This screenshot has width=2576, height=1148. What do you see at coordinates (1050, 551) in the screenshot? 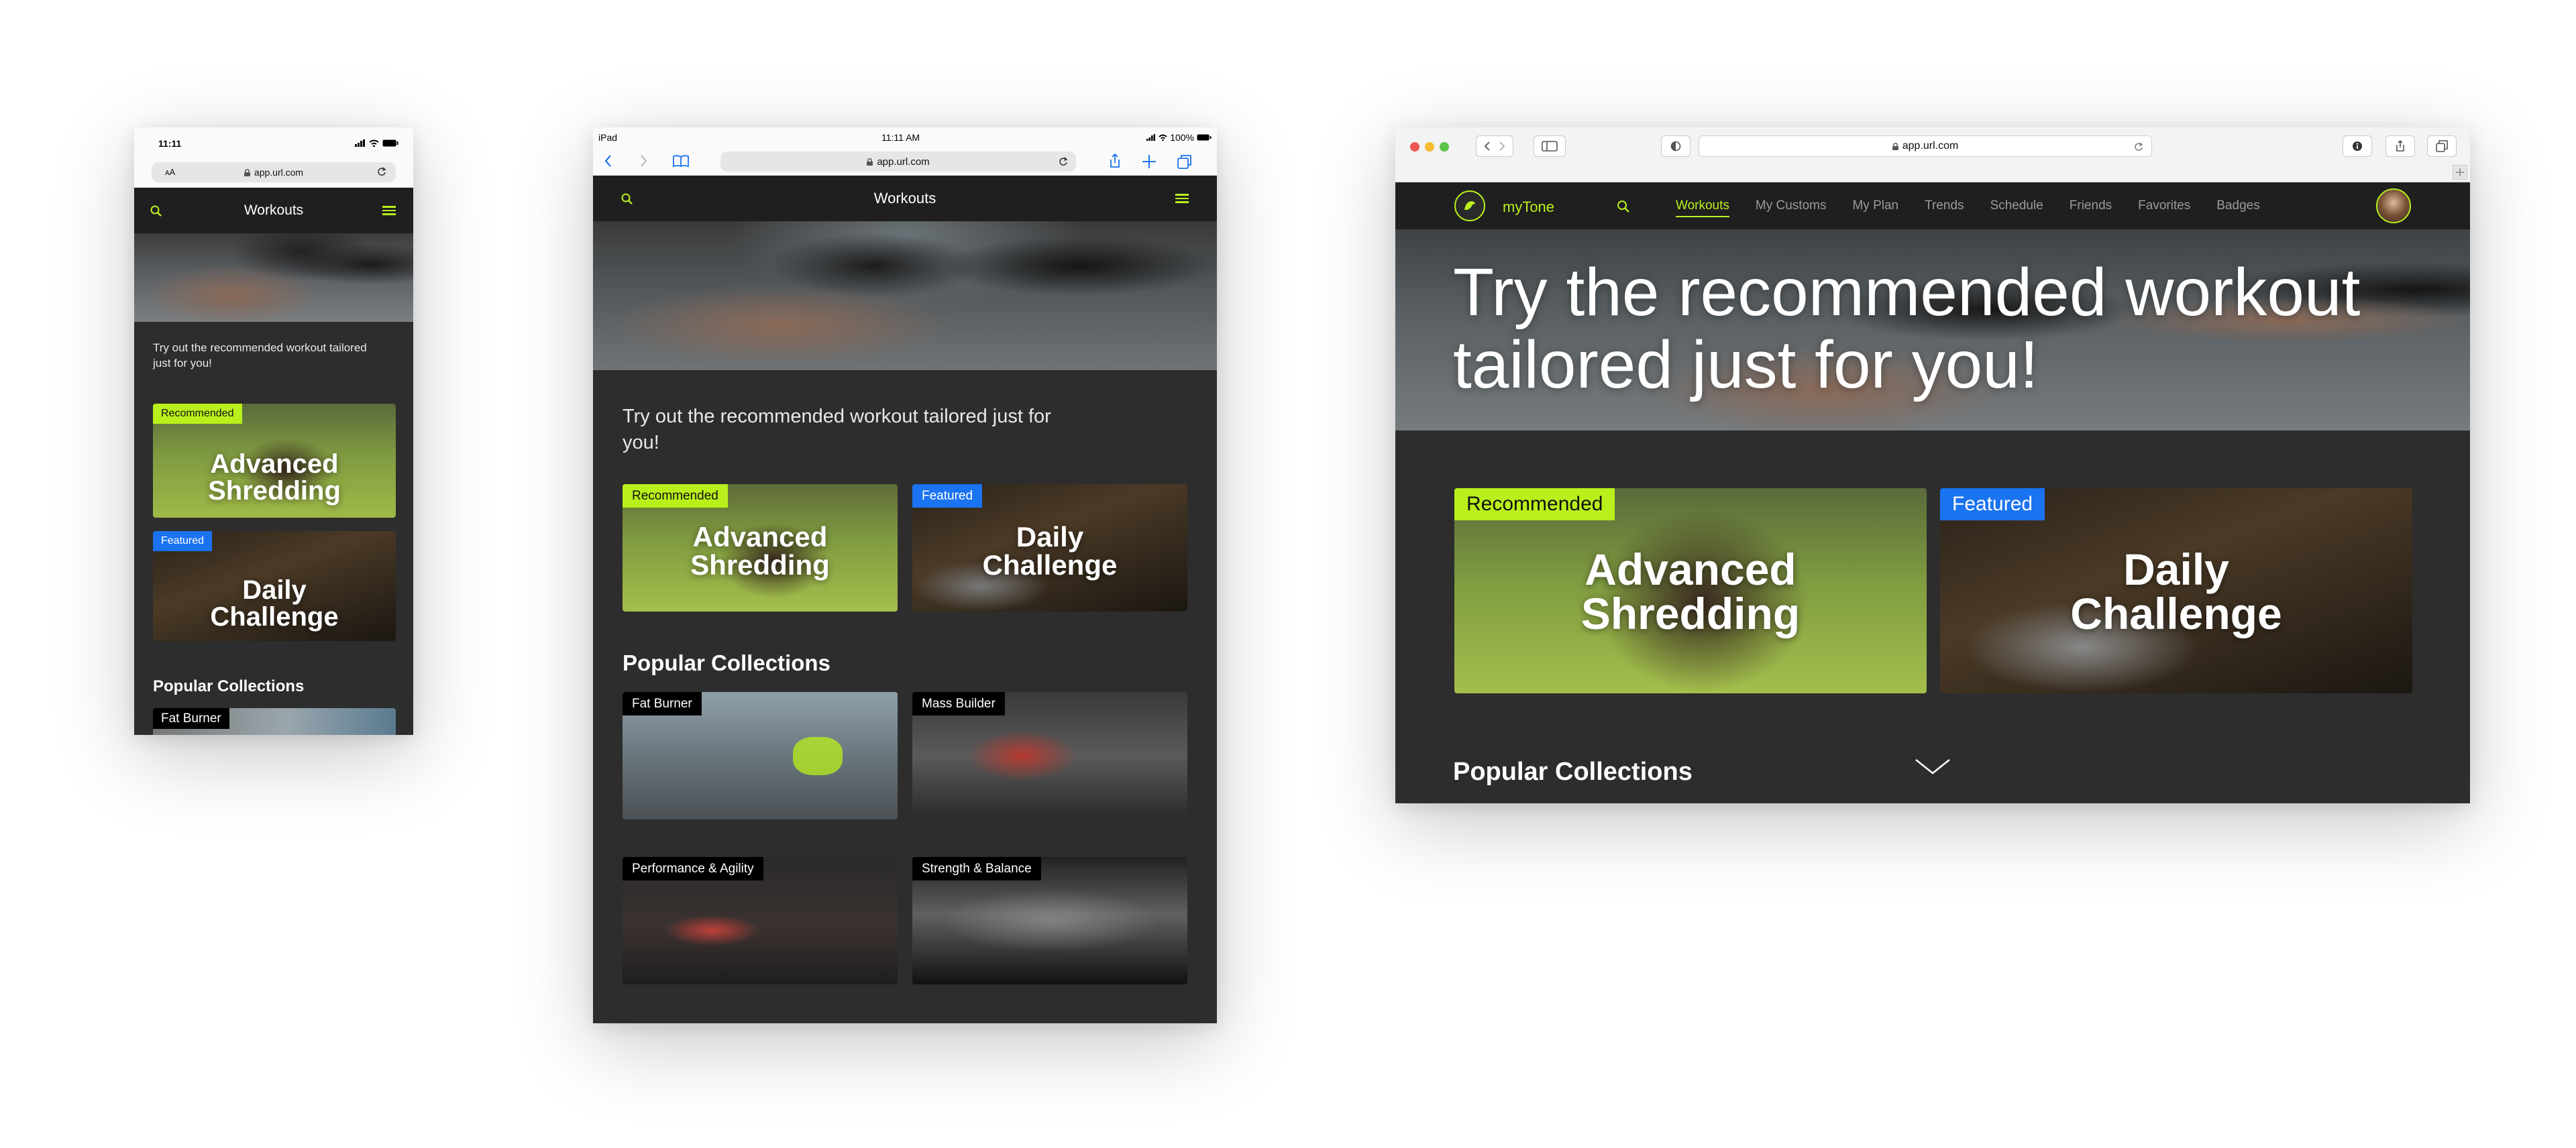
I see `card-title: Daily Challenge` at bounding box center [1050, 551].